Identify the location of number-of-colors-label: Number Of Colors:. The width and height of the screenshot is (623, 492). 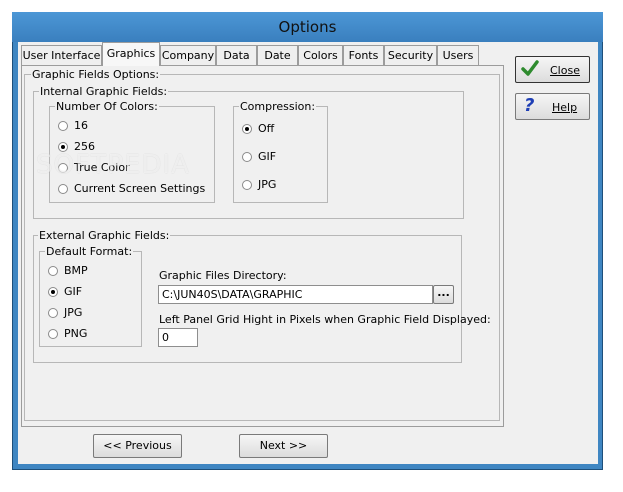
(107, 106).